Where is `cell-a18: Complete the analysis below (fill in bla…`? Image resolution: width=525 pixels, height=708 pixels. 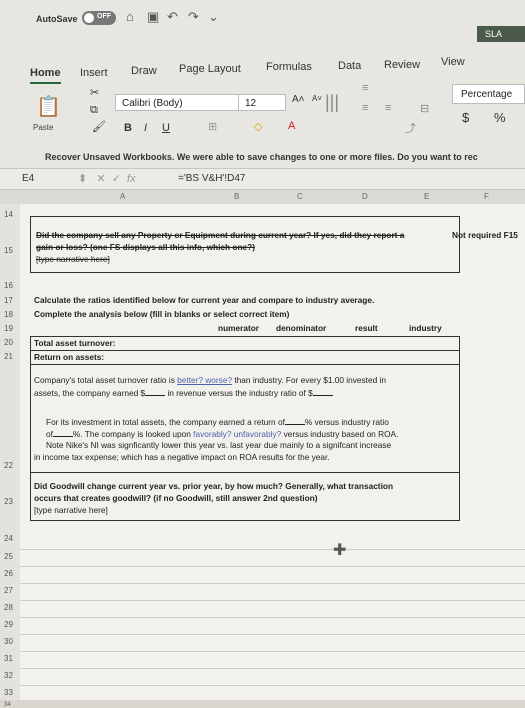 cell-a18: Complete the analysis below (fill in bla… is located at coordinates (161, 314).